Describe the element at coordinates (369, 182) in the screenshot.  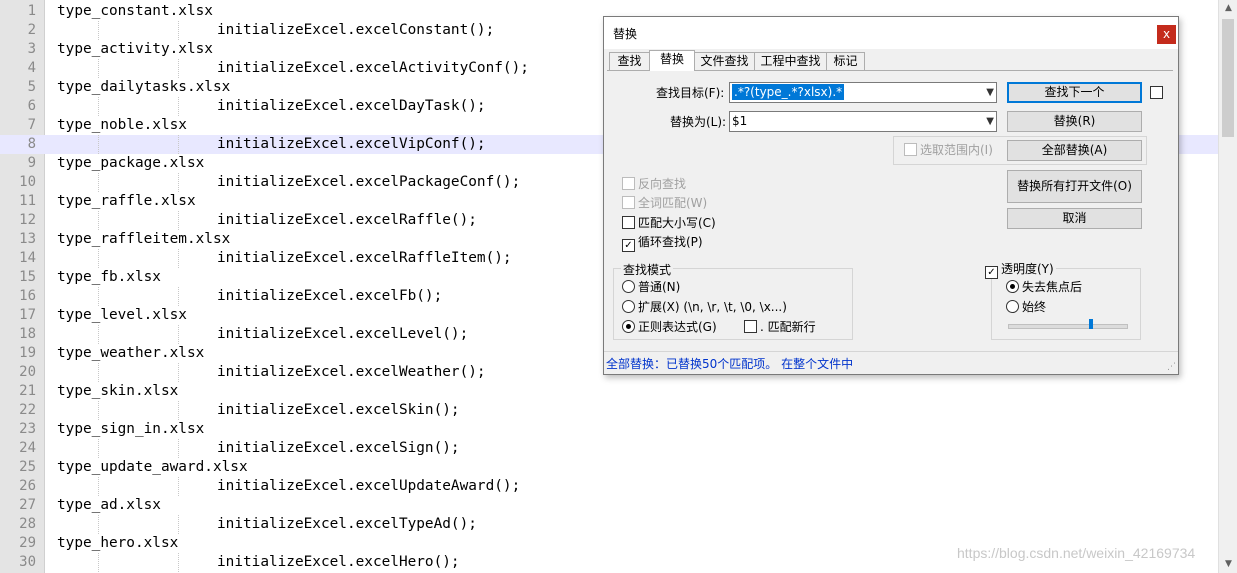
I see `code-text: initializeExcel.excelPackageConf();` at that location.